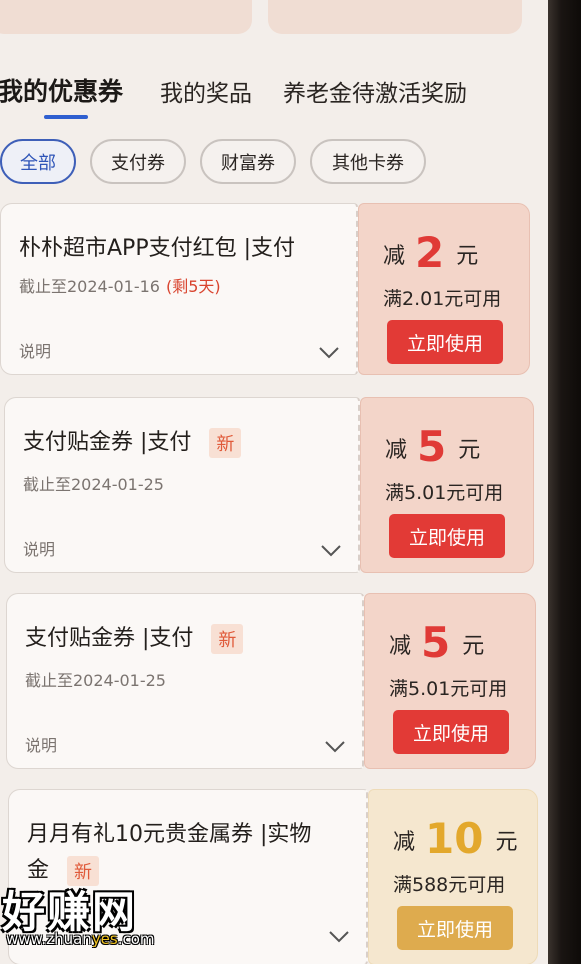 The width and height of the screenshot is (581, 964). I want to click on coupon-title: 月月有礼10元贵金属券 |实物, so click(169, 834).